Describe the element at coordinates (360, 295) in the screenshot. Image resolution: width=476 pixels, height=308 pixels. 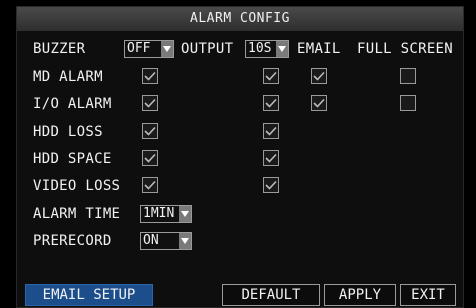
I see `apply-button: APPLY` at that location.